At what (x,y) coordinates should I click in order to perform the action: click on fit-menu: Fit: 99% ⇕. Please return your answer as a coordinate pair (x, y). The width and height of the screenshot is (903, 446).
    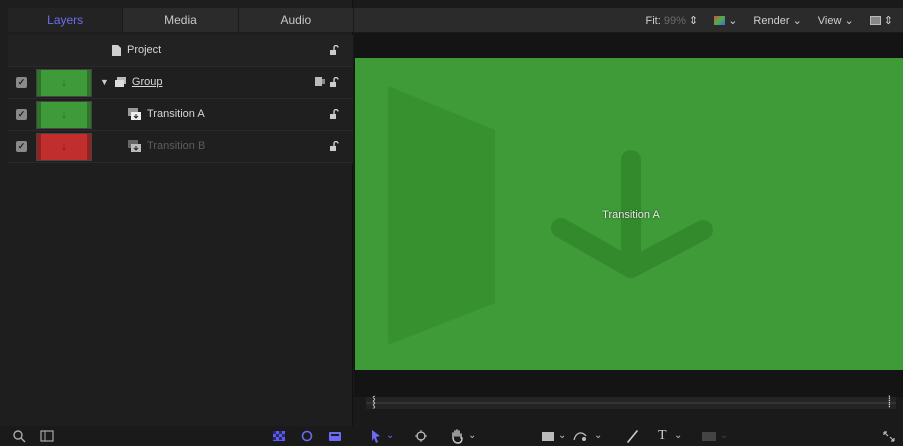
    Looking at the image, I should click on (671, 20).